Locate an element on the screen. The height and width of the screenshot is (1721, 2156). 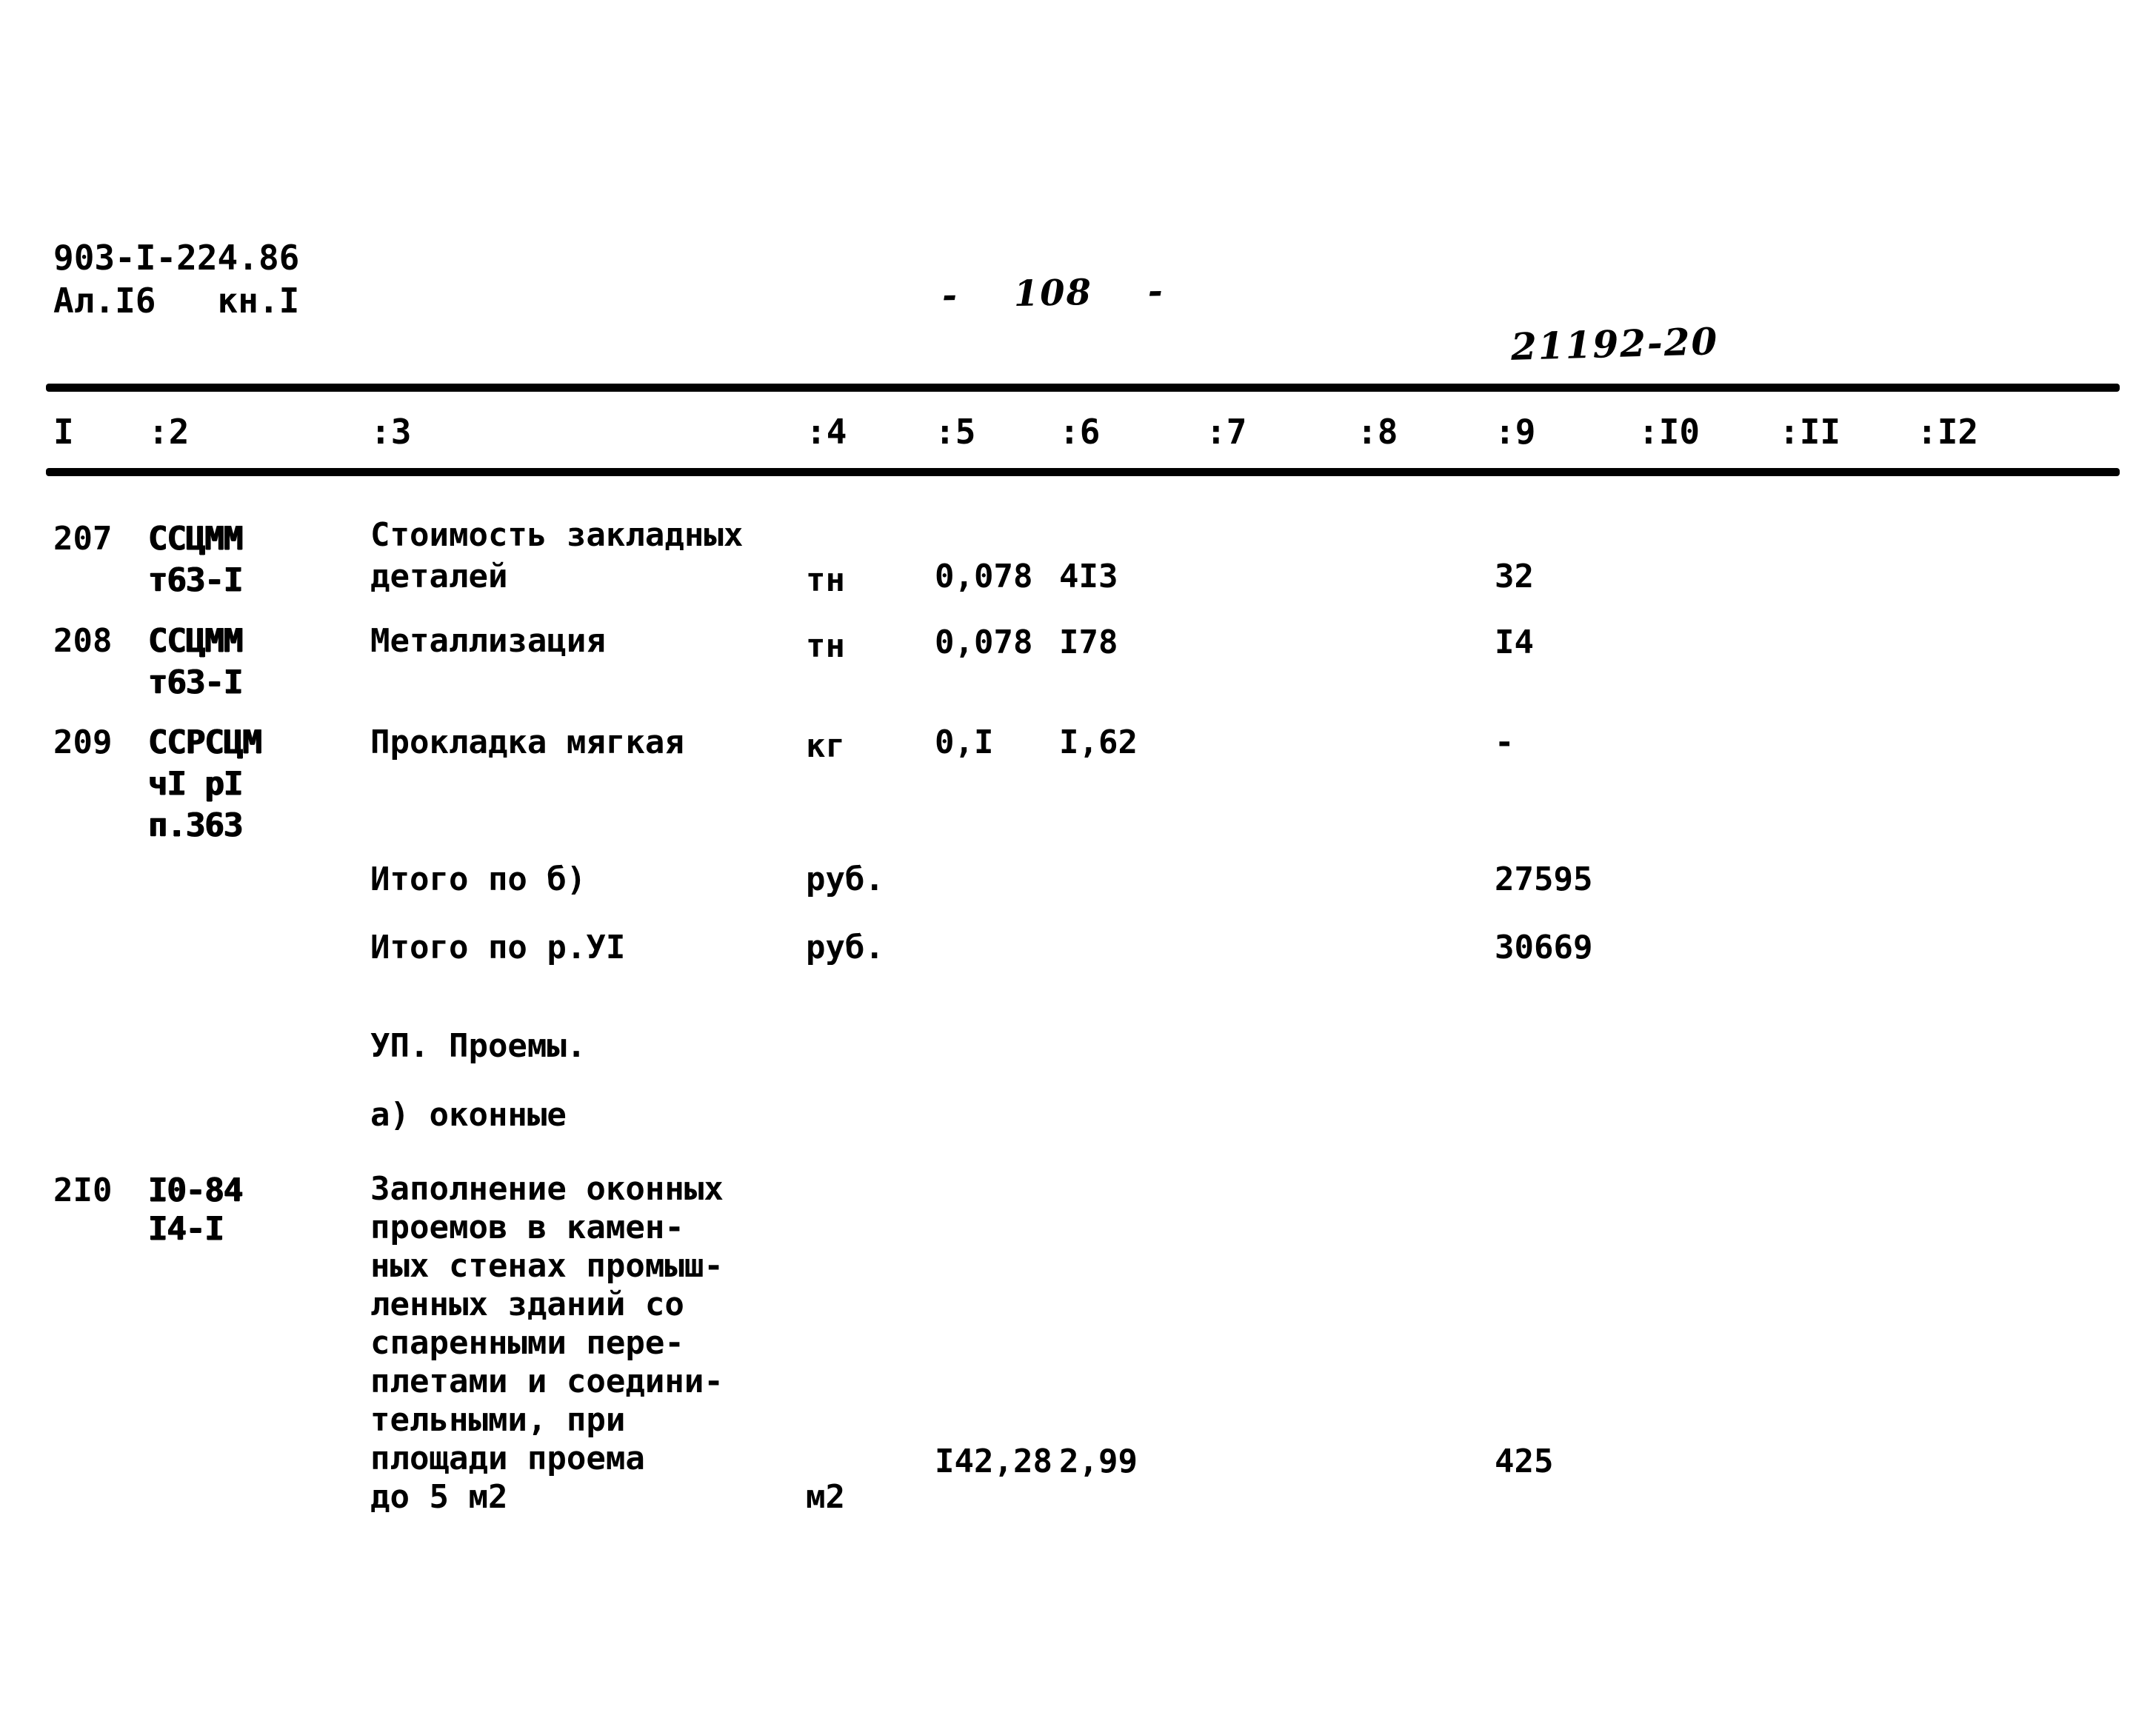
document-album-book: Ал.I6 кн.I is located at coordinates (176, 301).